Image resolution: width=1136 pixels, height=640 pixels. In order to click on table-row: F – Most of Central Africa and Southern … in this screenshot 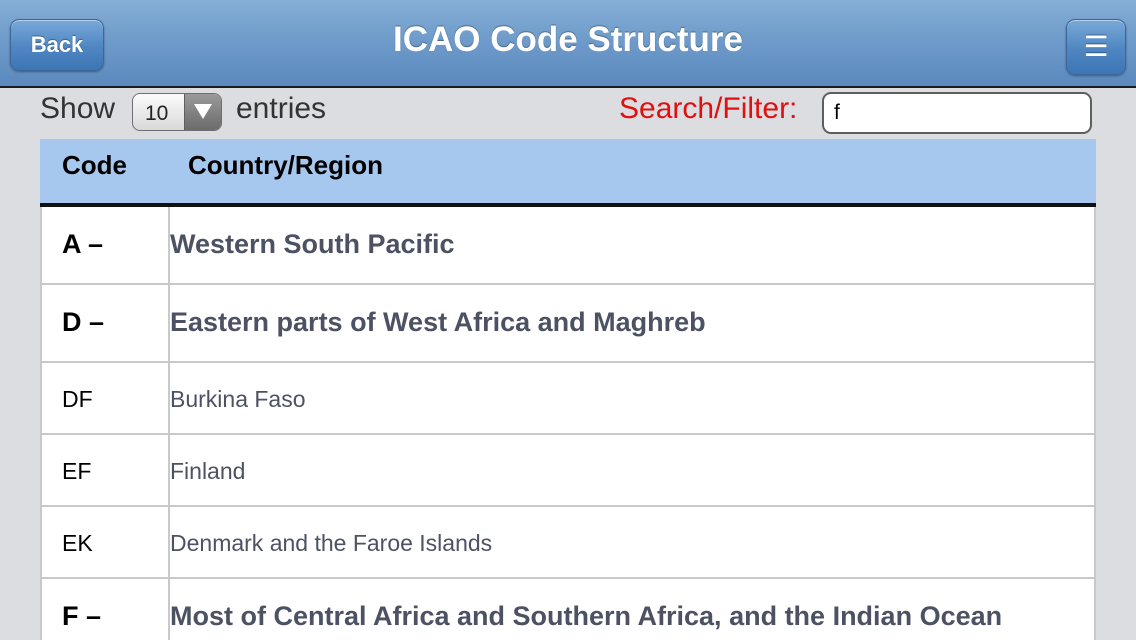, I will do `click(568, 609)`.